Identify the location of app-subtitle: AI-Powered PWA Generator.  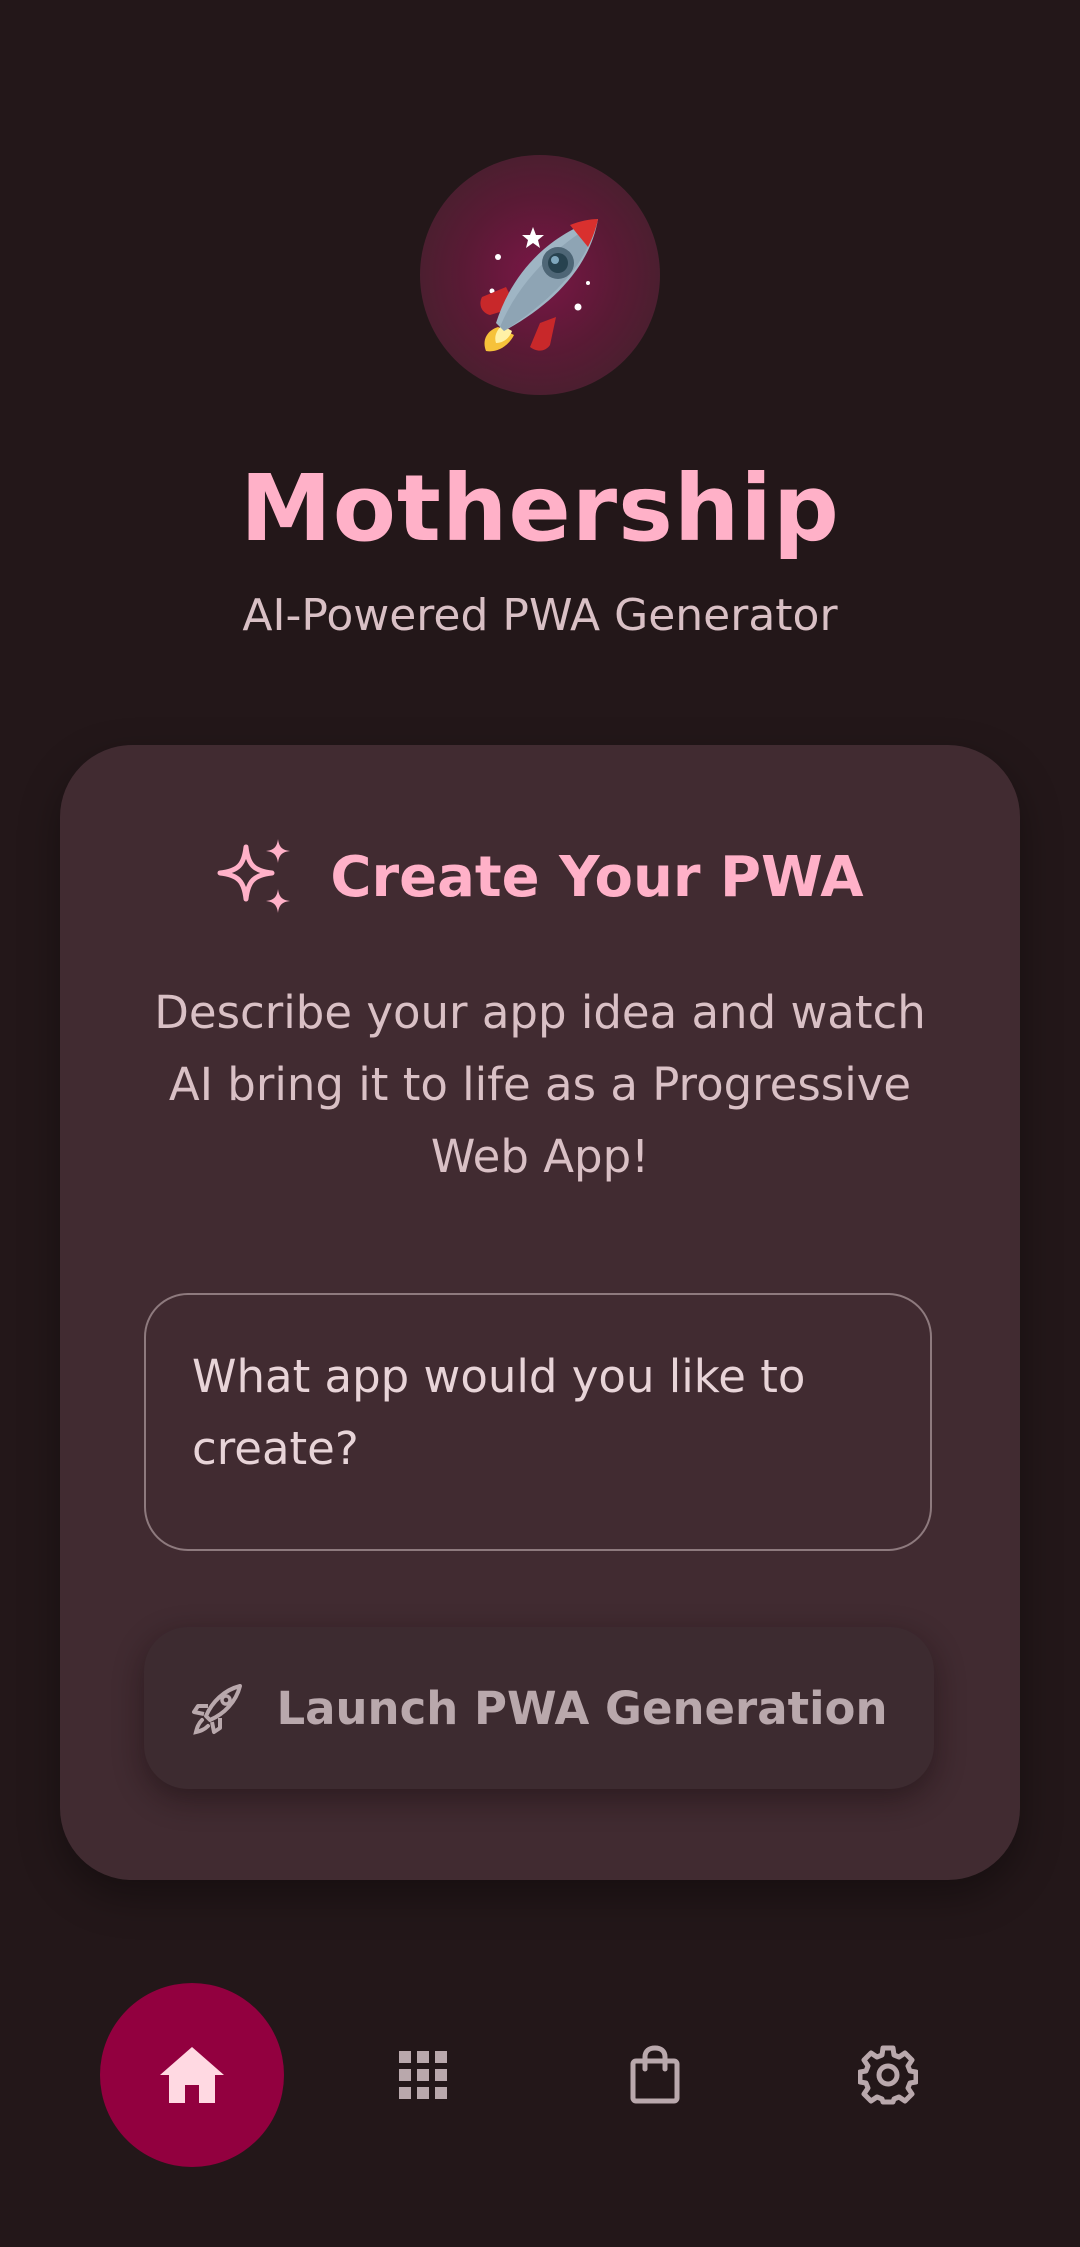
(540, 615).